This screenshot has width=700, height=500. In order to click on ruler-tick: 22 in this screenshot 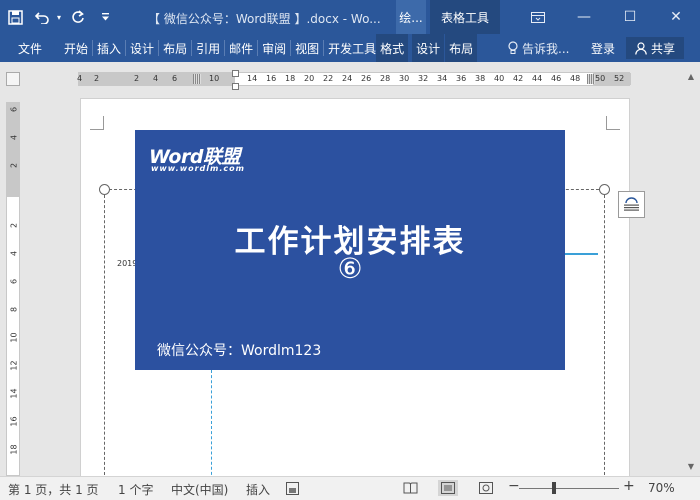, I will do `click(328, 78)`.